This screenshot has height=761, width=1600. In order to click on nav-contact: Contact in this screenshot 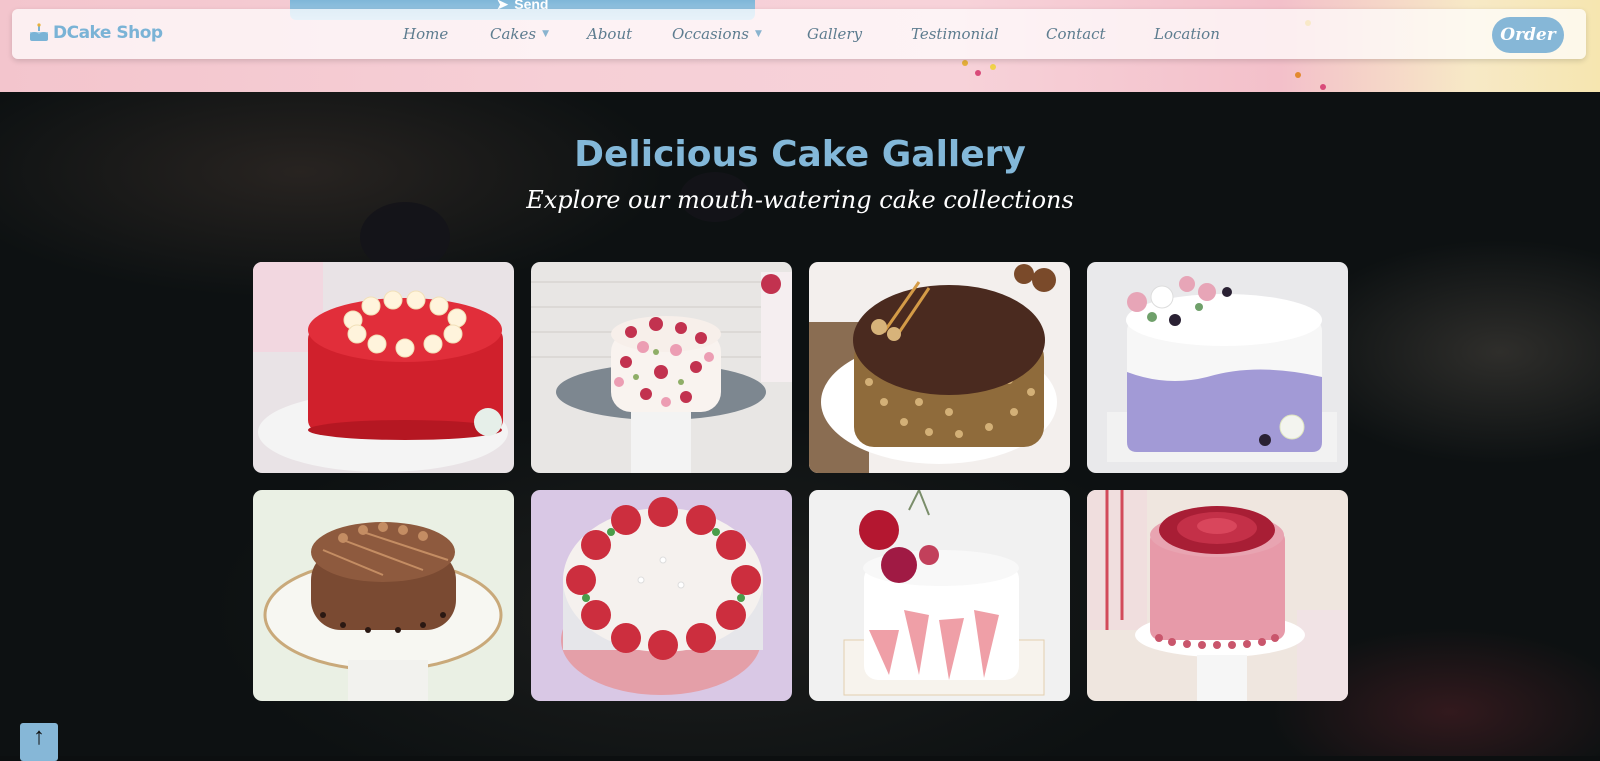, I will do `click(1076, 34)`.